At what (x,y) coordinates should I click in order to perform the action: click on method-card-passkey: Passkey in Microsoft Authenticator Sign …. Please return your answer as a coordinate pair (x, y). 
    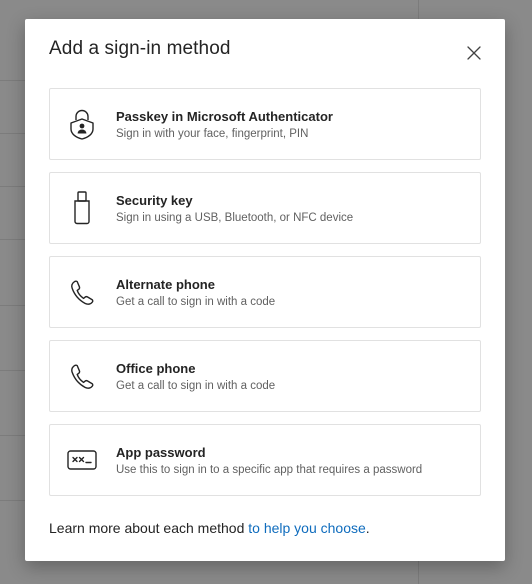
    Looking at the image, I should click on (265, 124).